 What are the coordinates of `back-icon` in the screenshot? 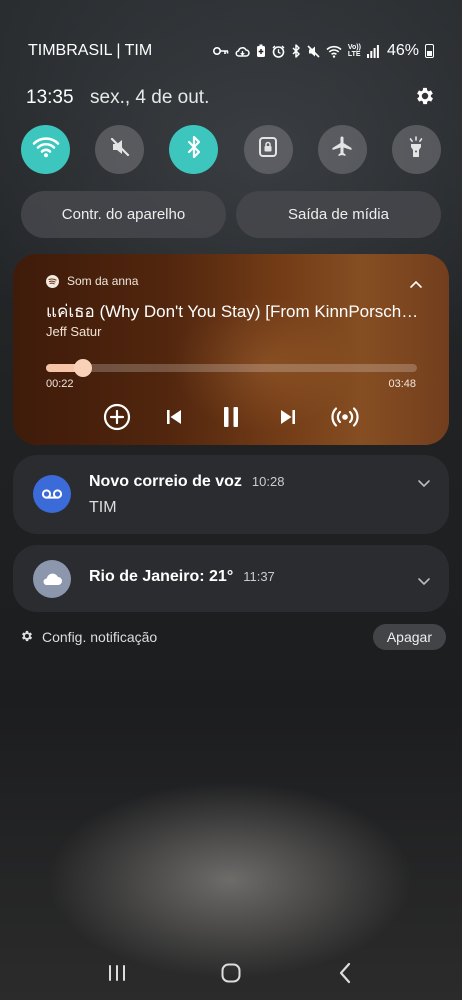 It's located at (345, 973).